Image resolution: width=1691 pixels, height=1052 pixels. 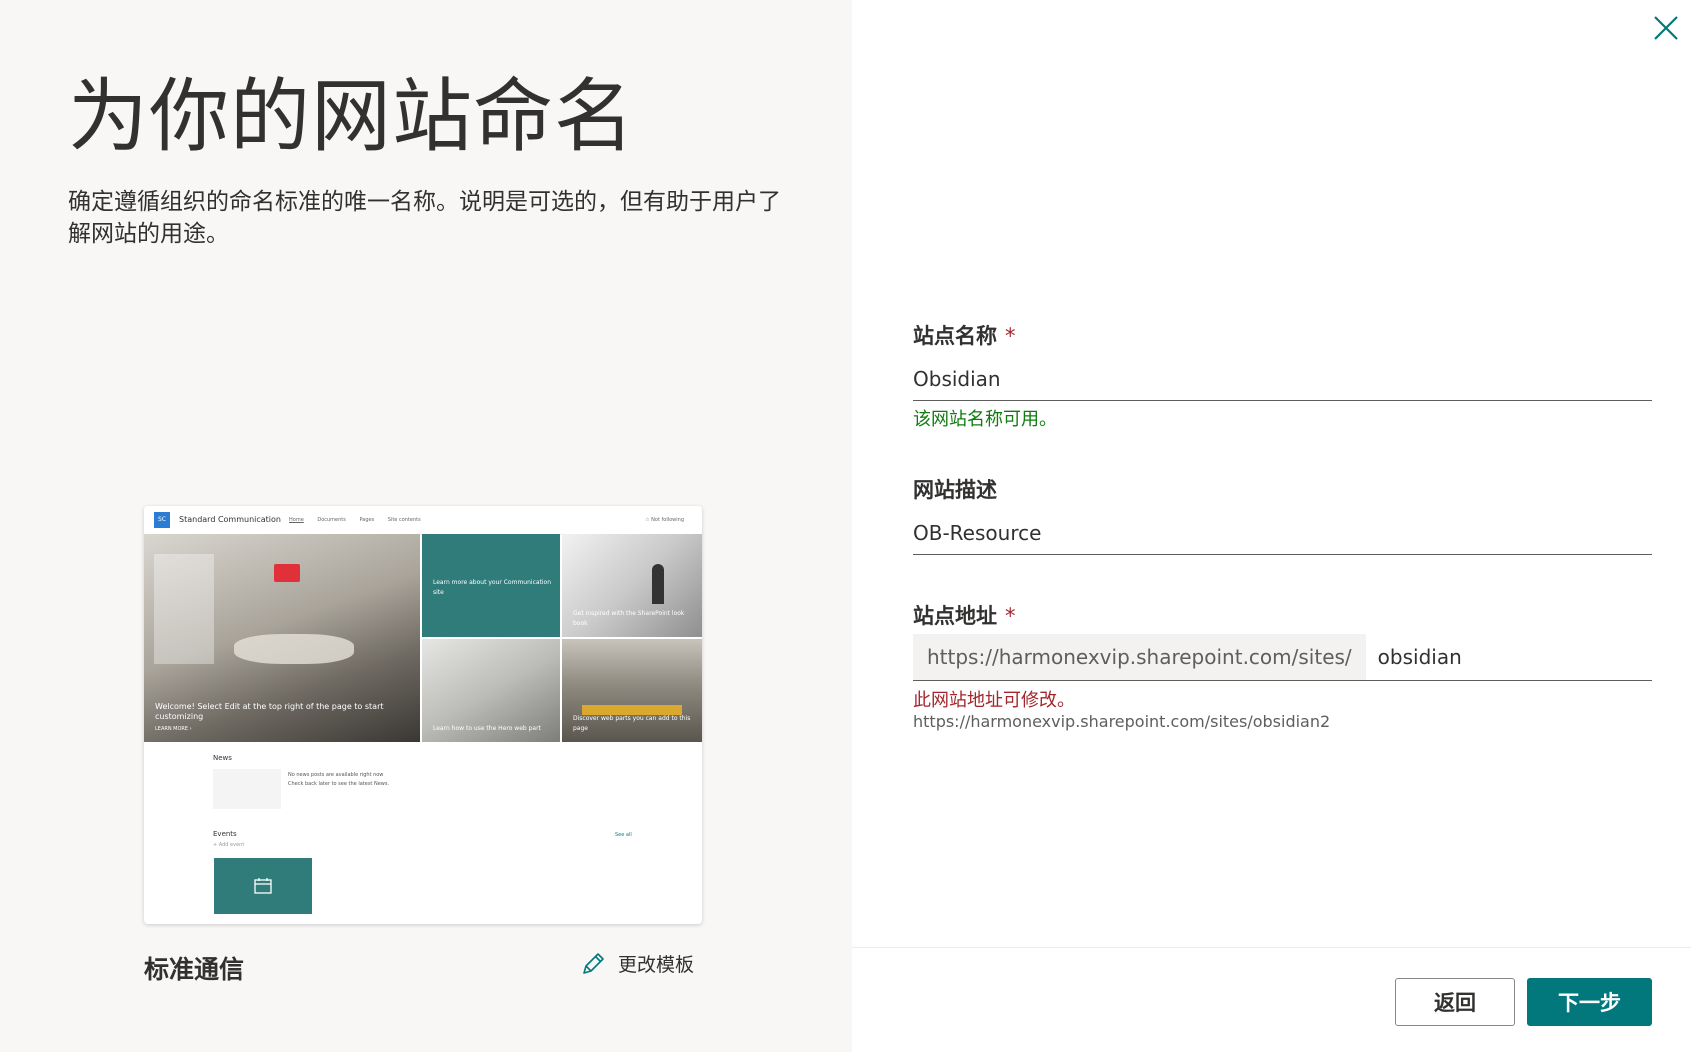 I want to click on close-button, so click(x=1666, y=28).